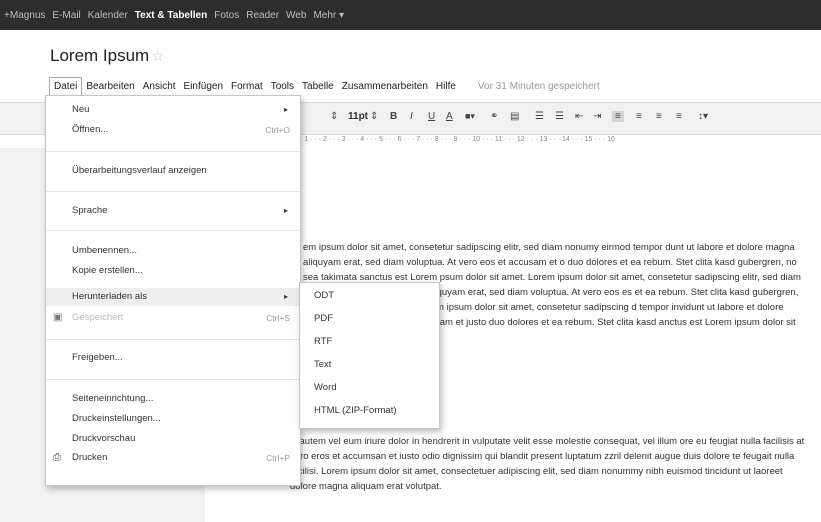  I want to click on menu-item-print-preview: Druckvorschau, so click(173, 439).